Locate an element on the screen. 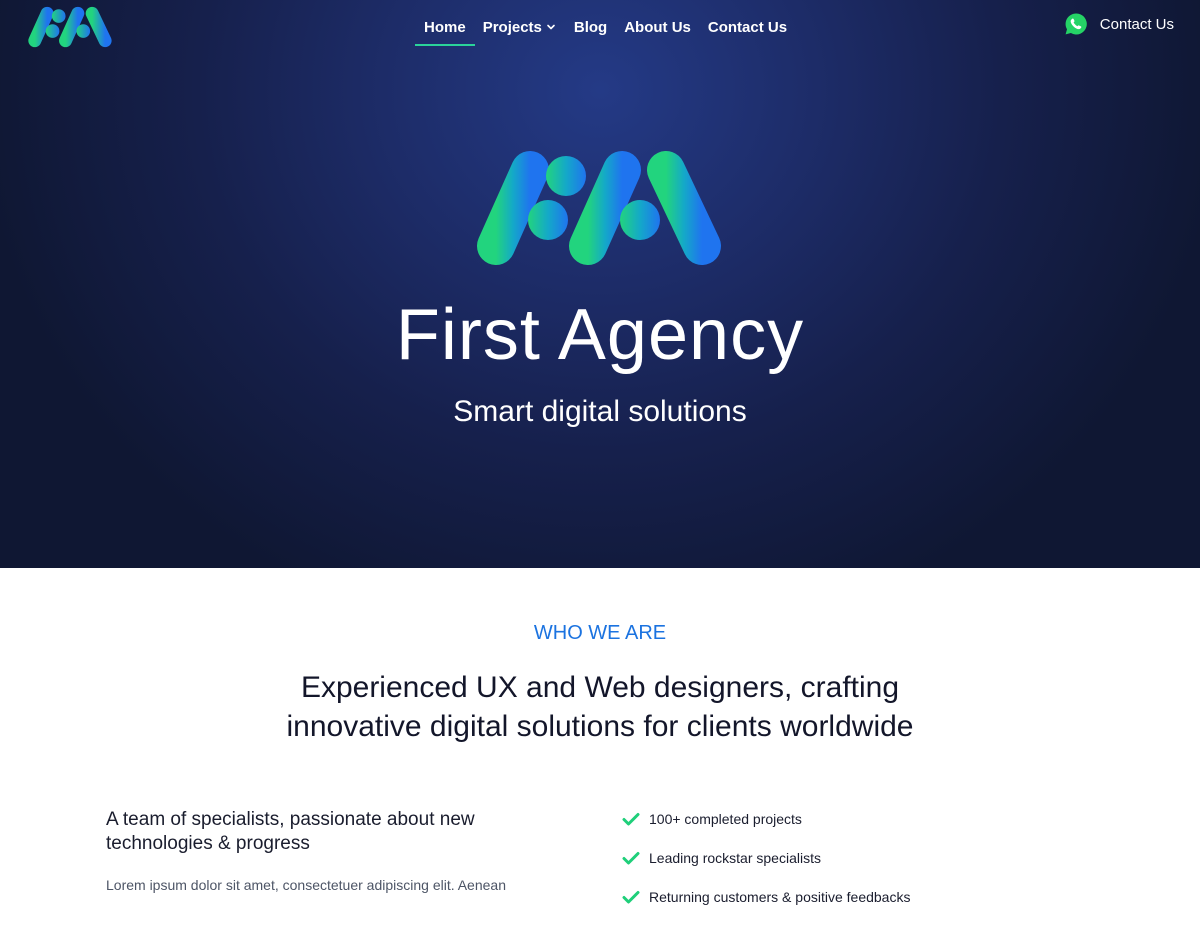 The height and width of the screenshot is (925, 1200). feature-label: 100+ completed projects is located at coordinates (725, 819).